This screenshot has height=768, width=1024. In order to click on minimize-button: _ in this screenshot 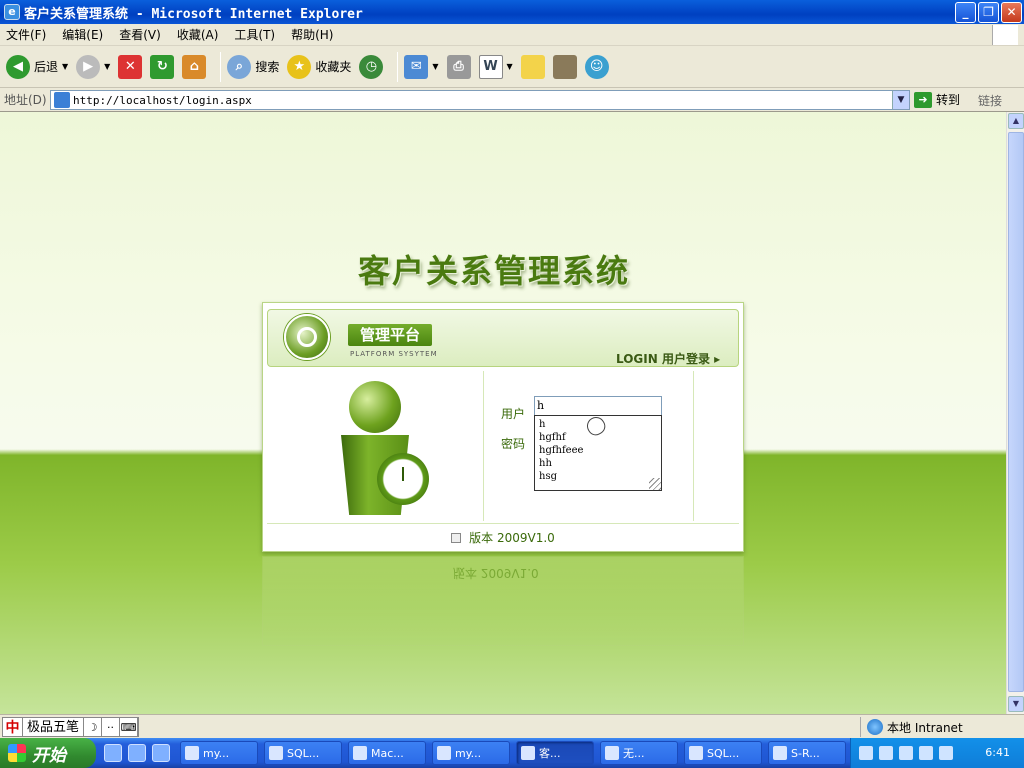, I will do `click(965, 12)`.